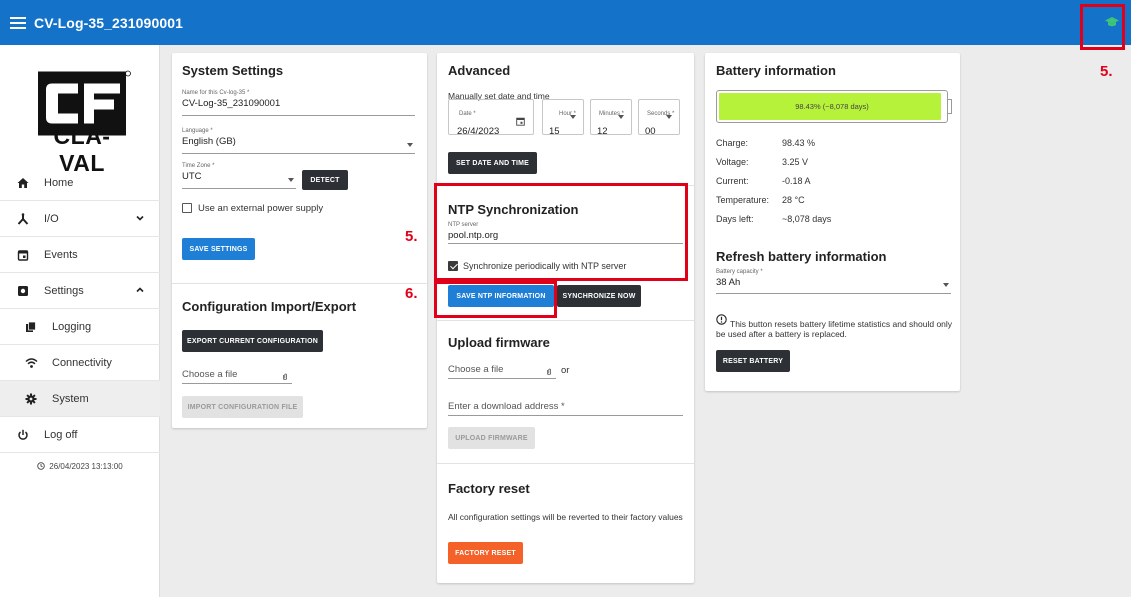 This screenshot has width=1131, height=597. What do you see at coordinates (565, 22) in the screenshot?
I see `app-header: CV-Log-35_231090001` at bounding box center [565, 22].